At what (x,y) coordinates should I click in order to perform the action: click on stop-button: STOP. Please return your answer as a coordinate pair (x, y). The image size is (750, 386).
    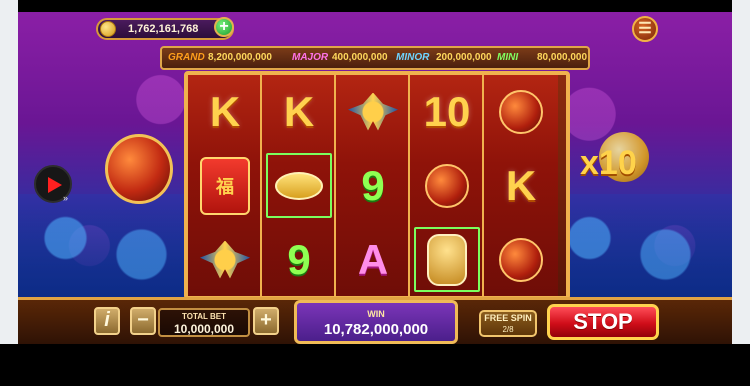
    Looking at the image, I should click on (603, 322).